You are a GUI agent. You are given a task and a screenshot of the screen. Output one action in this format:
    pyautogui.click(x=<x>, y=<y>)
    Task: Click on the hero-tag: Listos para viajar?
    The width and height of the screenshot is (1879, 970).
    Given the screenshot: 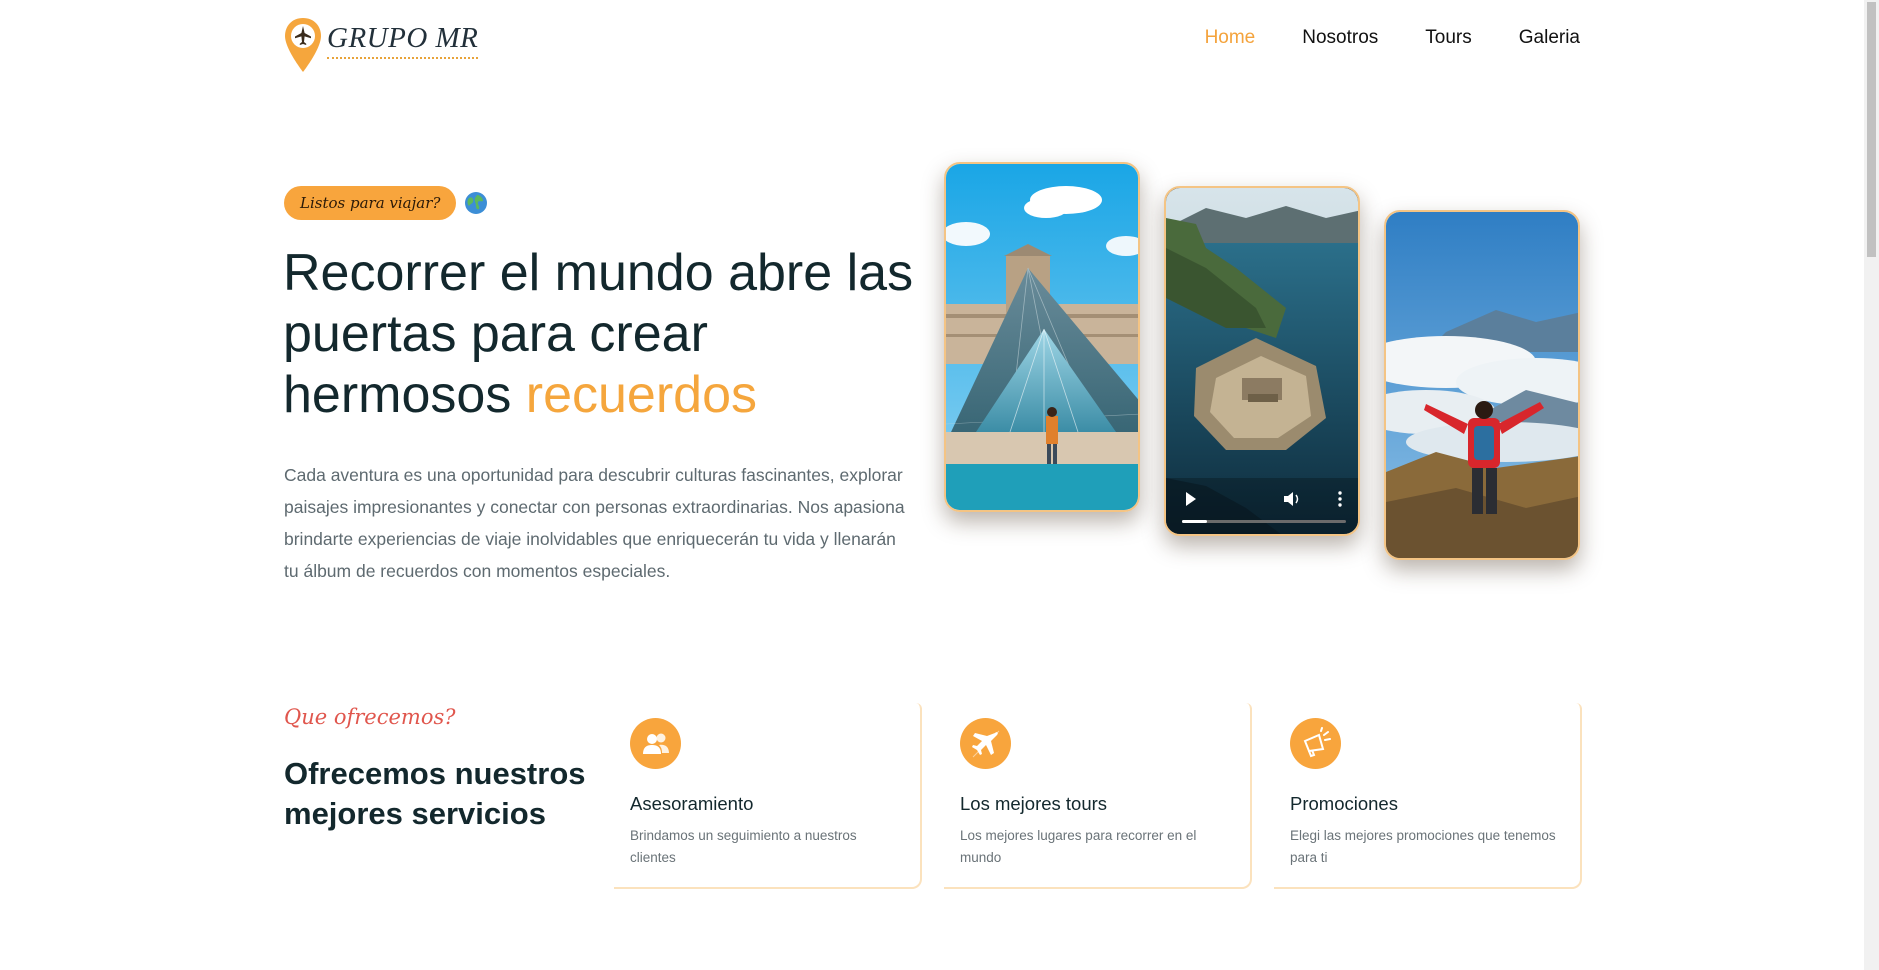 What is the action you would take?
    pyautogui.click(x=386, y=203)
    